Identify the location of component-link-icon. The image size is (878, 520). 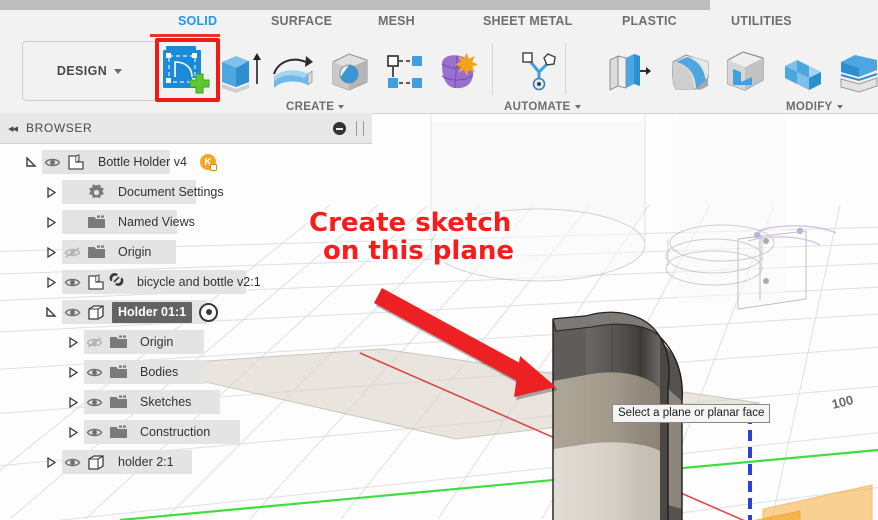
(96, 282).